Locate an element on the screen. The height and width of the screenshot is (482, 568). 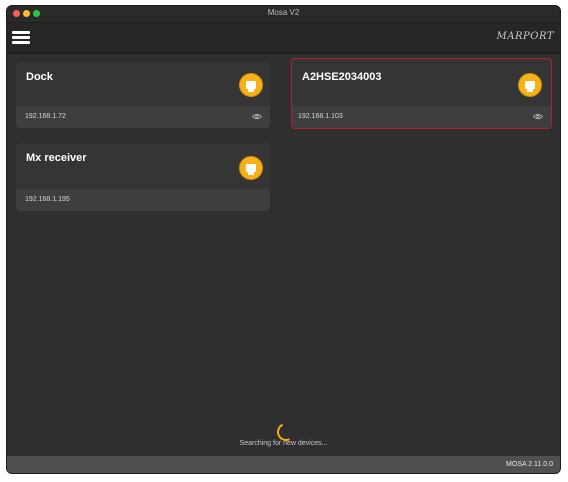
device-ip: 192.168.1.195 is located at coordinates (47, 199).